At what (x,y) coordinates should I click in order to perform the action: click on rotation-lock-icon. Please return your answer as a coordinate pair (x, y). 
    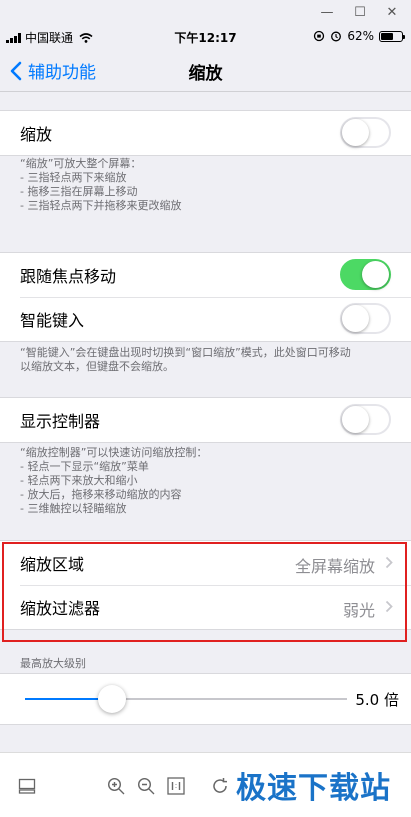
    Looking at the image, I should click on (319, 36).